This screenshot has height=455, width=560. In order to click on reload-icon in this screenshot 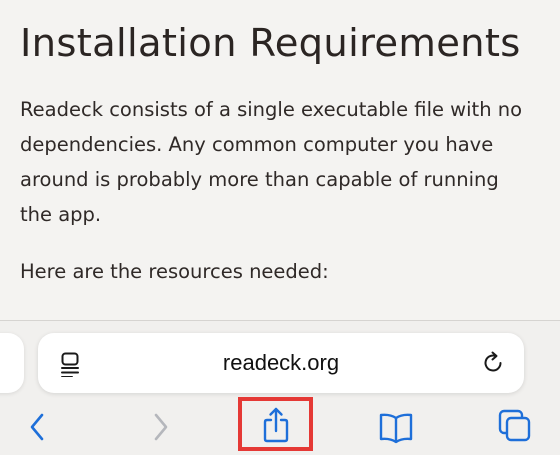, I will do `click(493, 363)`.